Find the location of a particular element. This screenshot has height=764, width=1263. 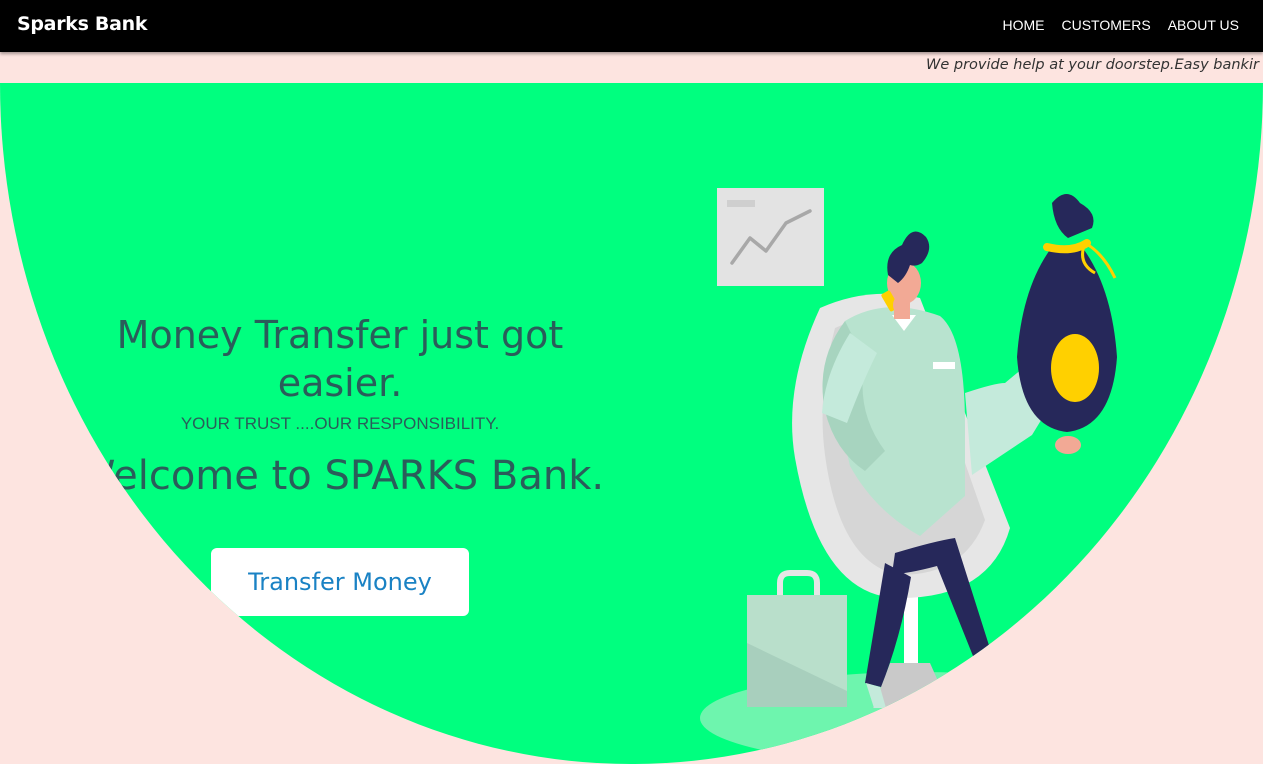

nav-link-home: HOME is located at coordinates (1023, 25).